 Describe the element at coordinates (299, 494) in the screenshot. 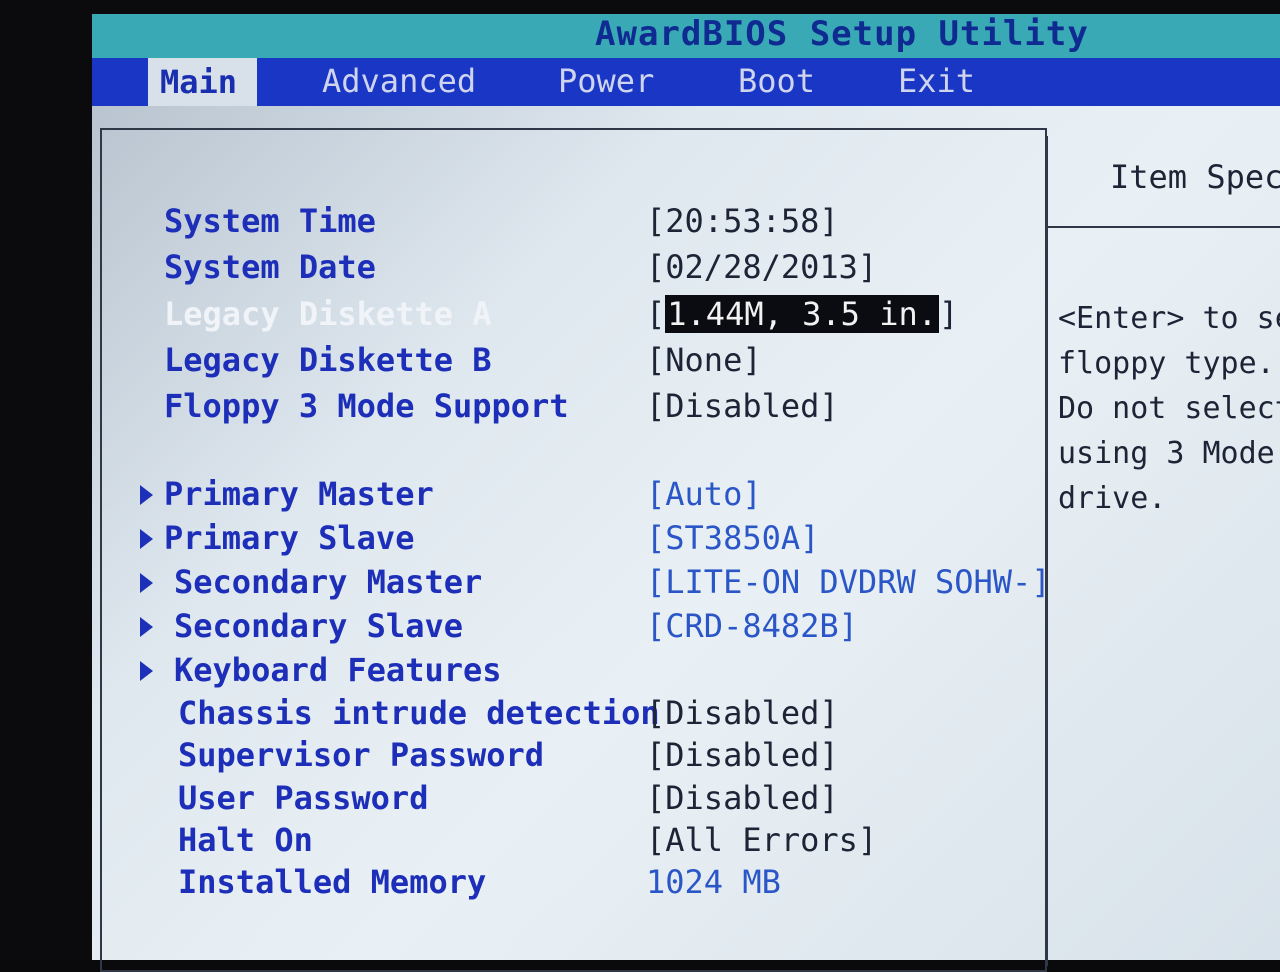

I see `setting-label: Primary Master` at that location.